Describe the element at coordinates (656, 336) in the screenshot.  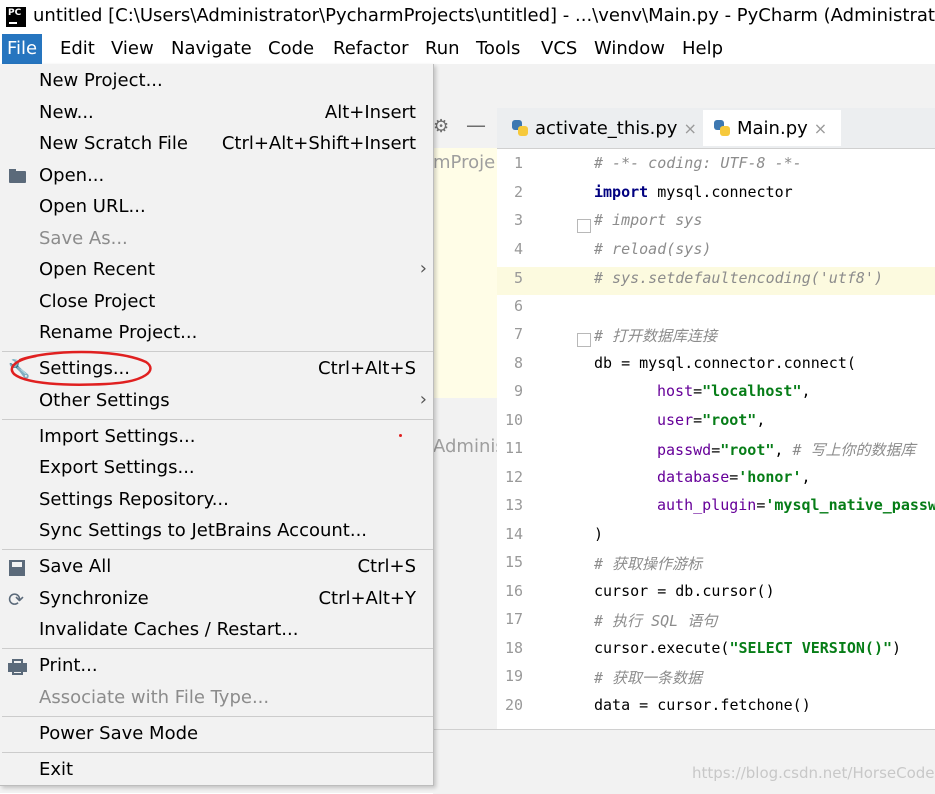
I see `code-line: # 打开数据库连接` at that location.